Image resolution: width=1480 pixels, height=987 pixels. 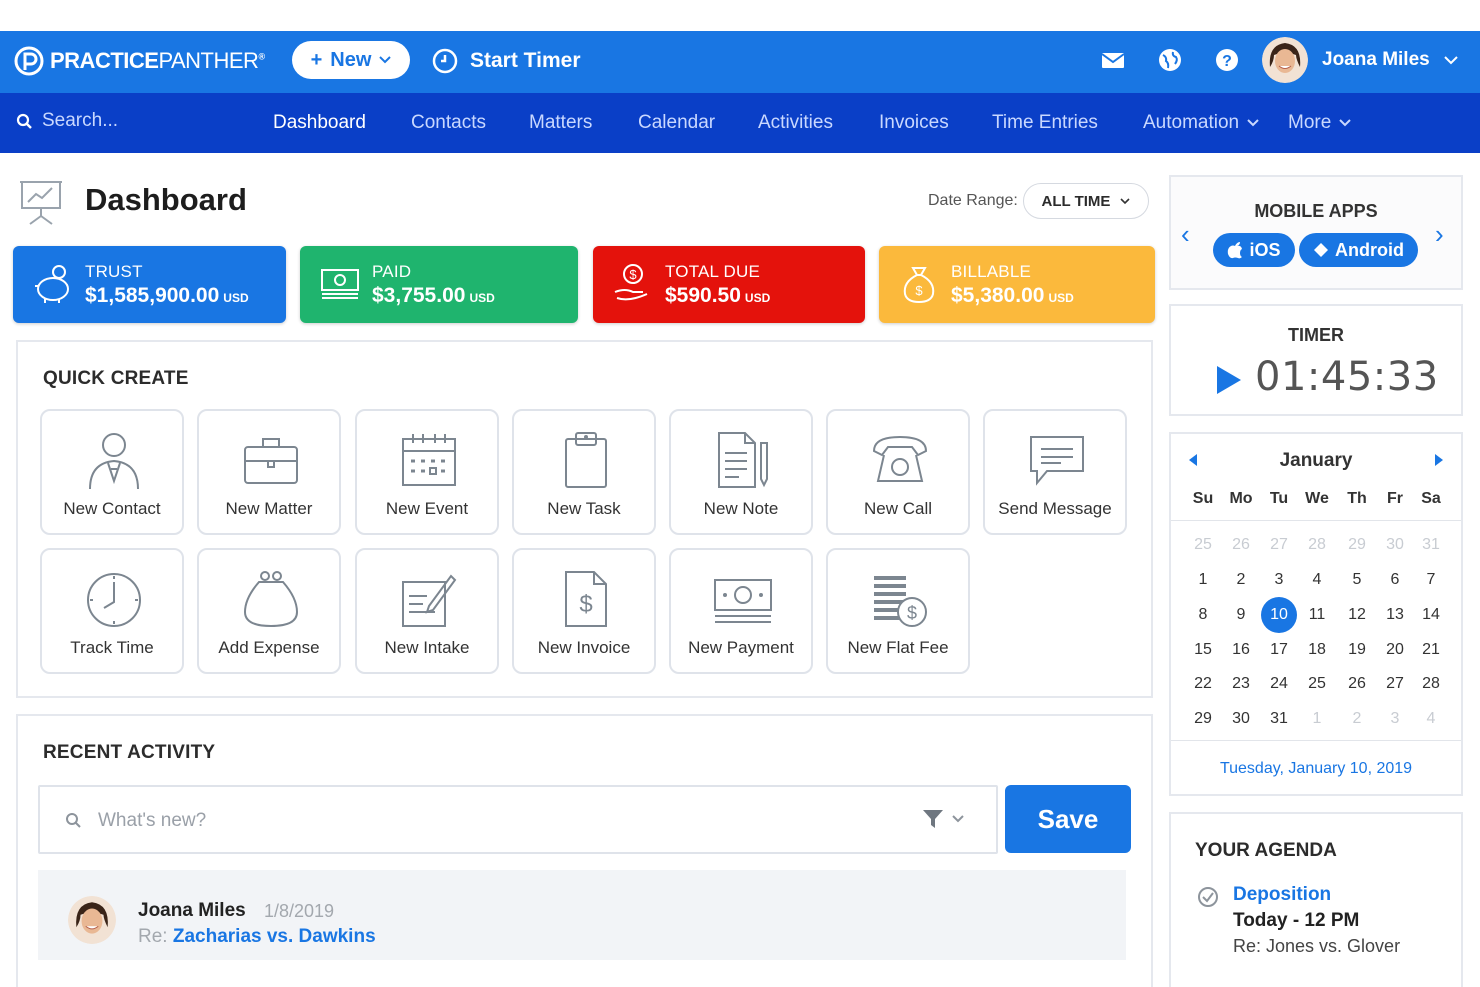 What do you see at coordinates (1317, 719) in the screenshot?
I see `calendar-day-outside: 1` at bounding box center [1317, 719].